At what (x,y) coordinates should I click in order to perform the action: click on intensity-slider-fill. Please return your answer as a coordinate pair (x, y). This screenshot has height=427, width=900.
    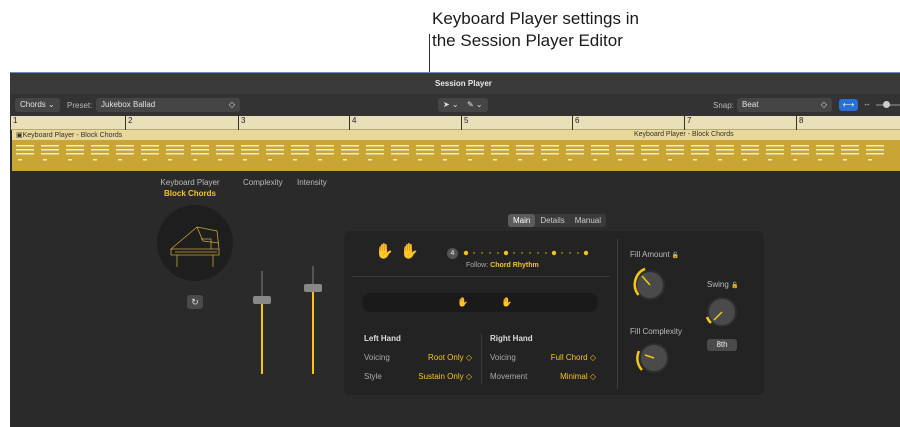
    Looking at the image, I should click on (313, 331).